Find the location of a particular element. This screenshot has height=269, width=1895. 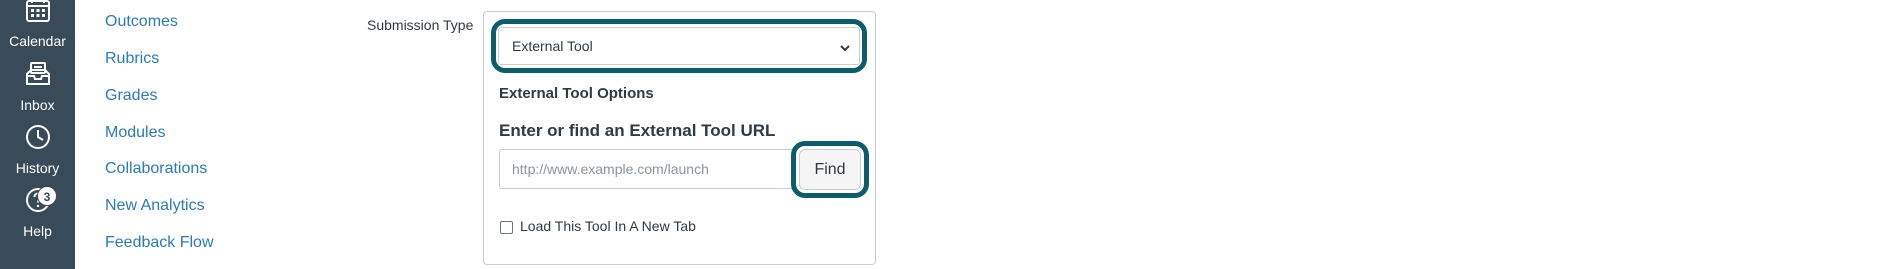

external-tool-options-heading: External Tool Options is located at coordinates (576, 93).